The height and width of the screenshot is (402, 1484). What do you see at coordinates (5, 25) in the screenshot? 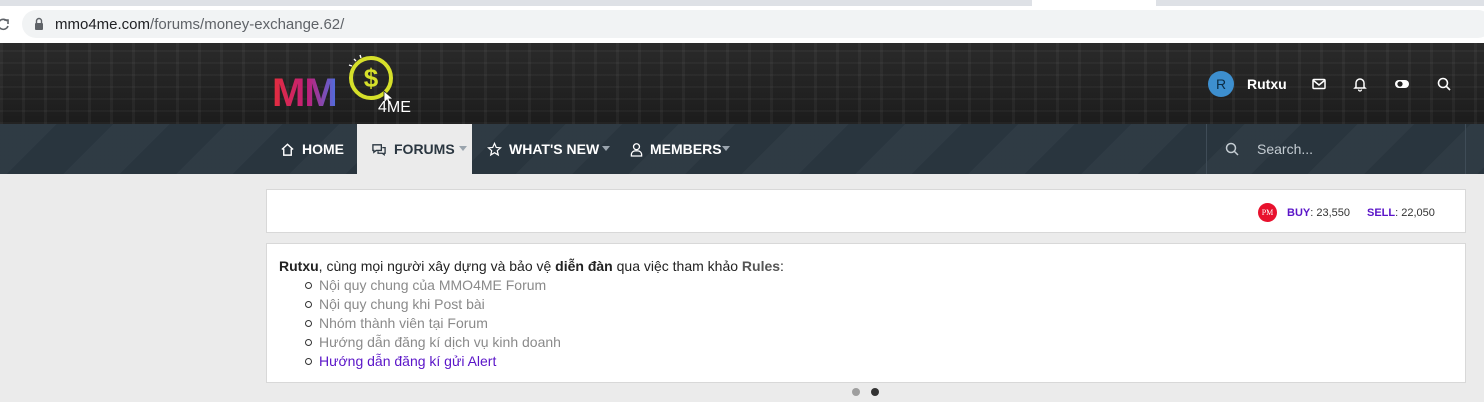
I see `reload-icon` at bounding box center [5, 25].